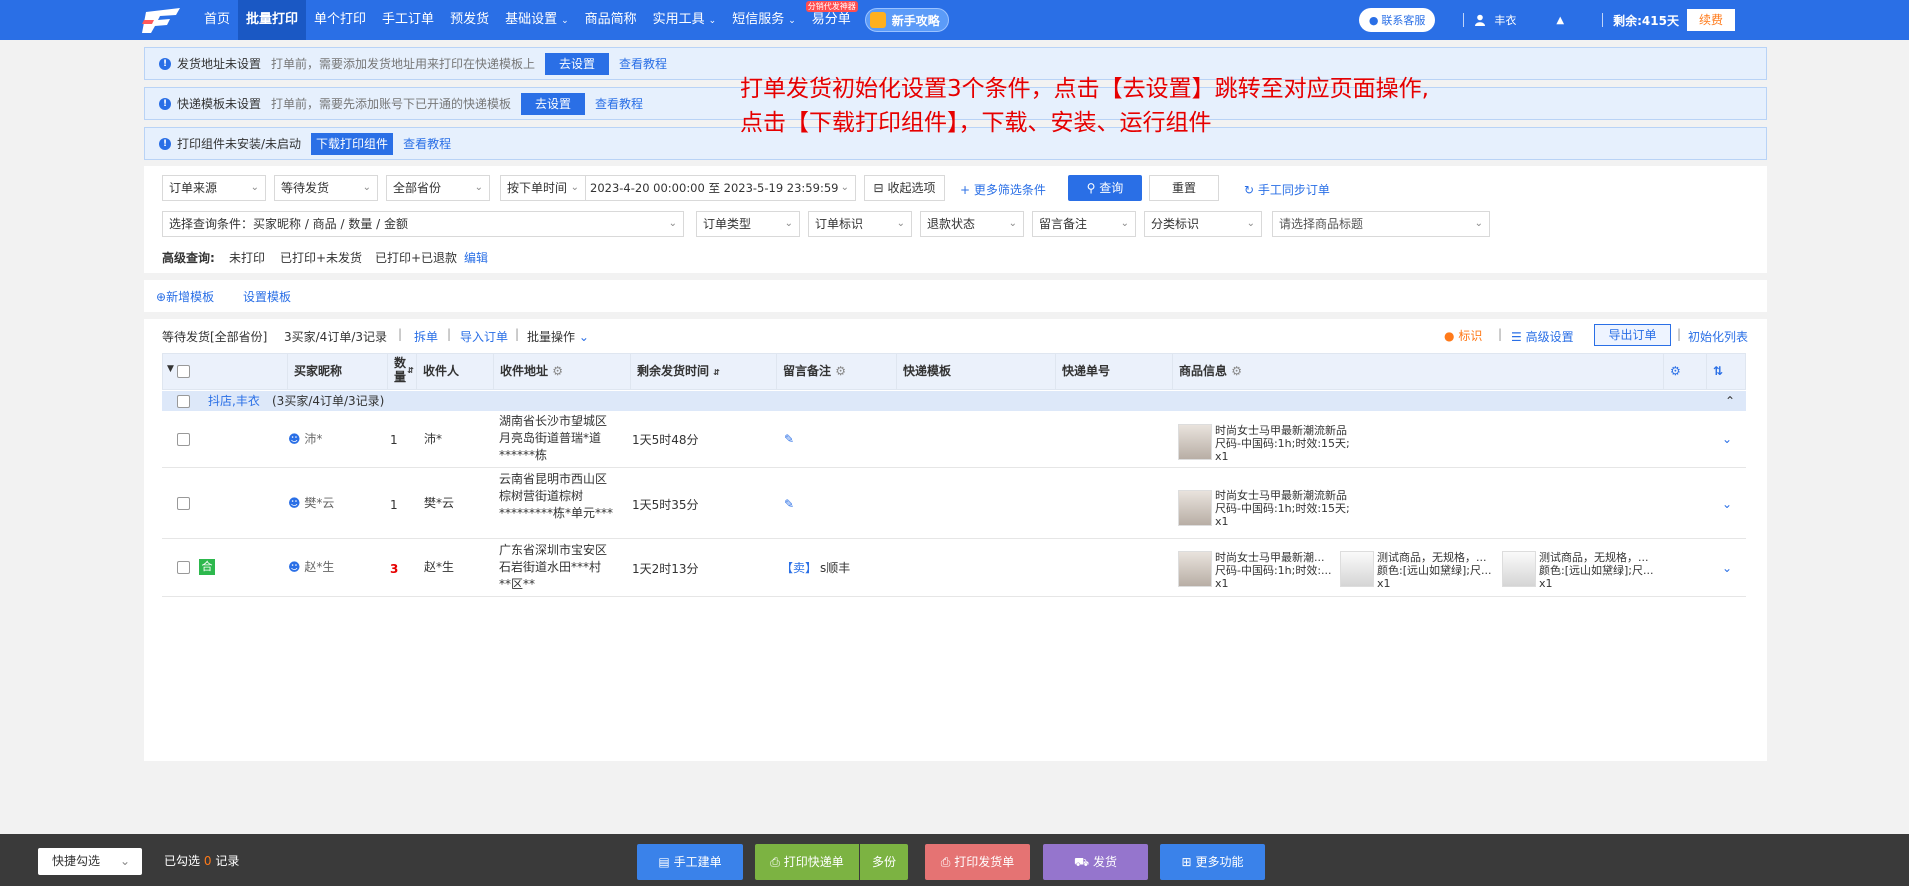  Describe the element at coordinates (1495, 20) in the screenshot. I see `user-menu: 丰衣` at that location.